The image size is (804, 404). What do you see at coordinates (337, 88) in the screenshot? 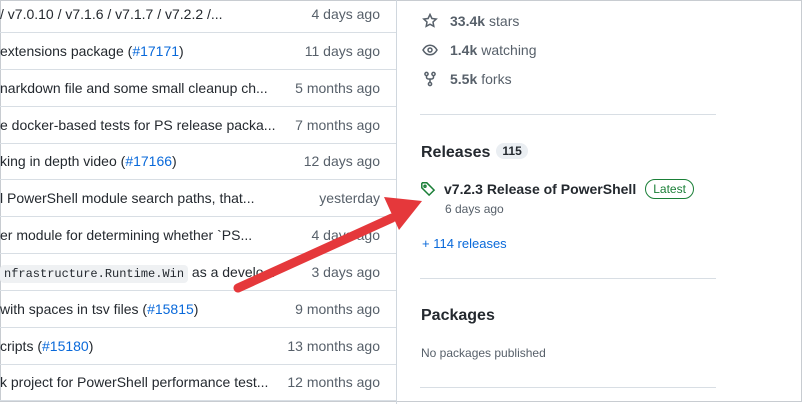
I see `commit-age: 5 months ago` at bounding box center [337, 88].